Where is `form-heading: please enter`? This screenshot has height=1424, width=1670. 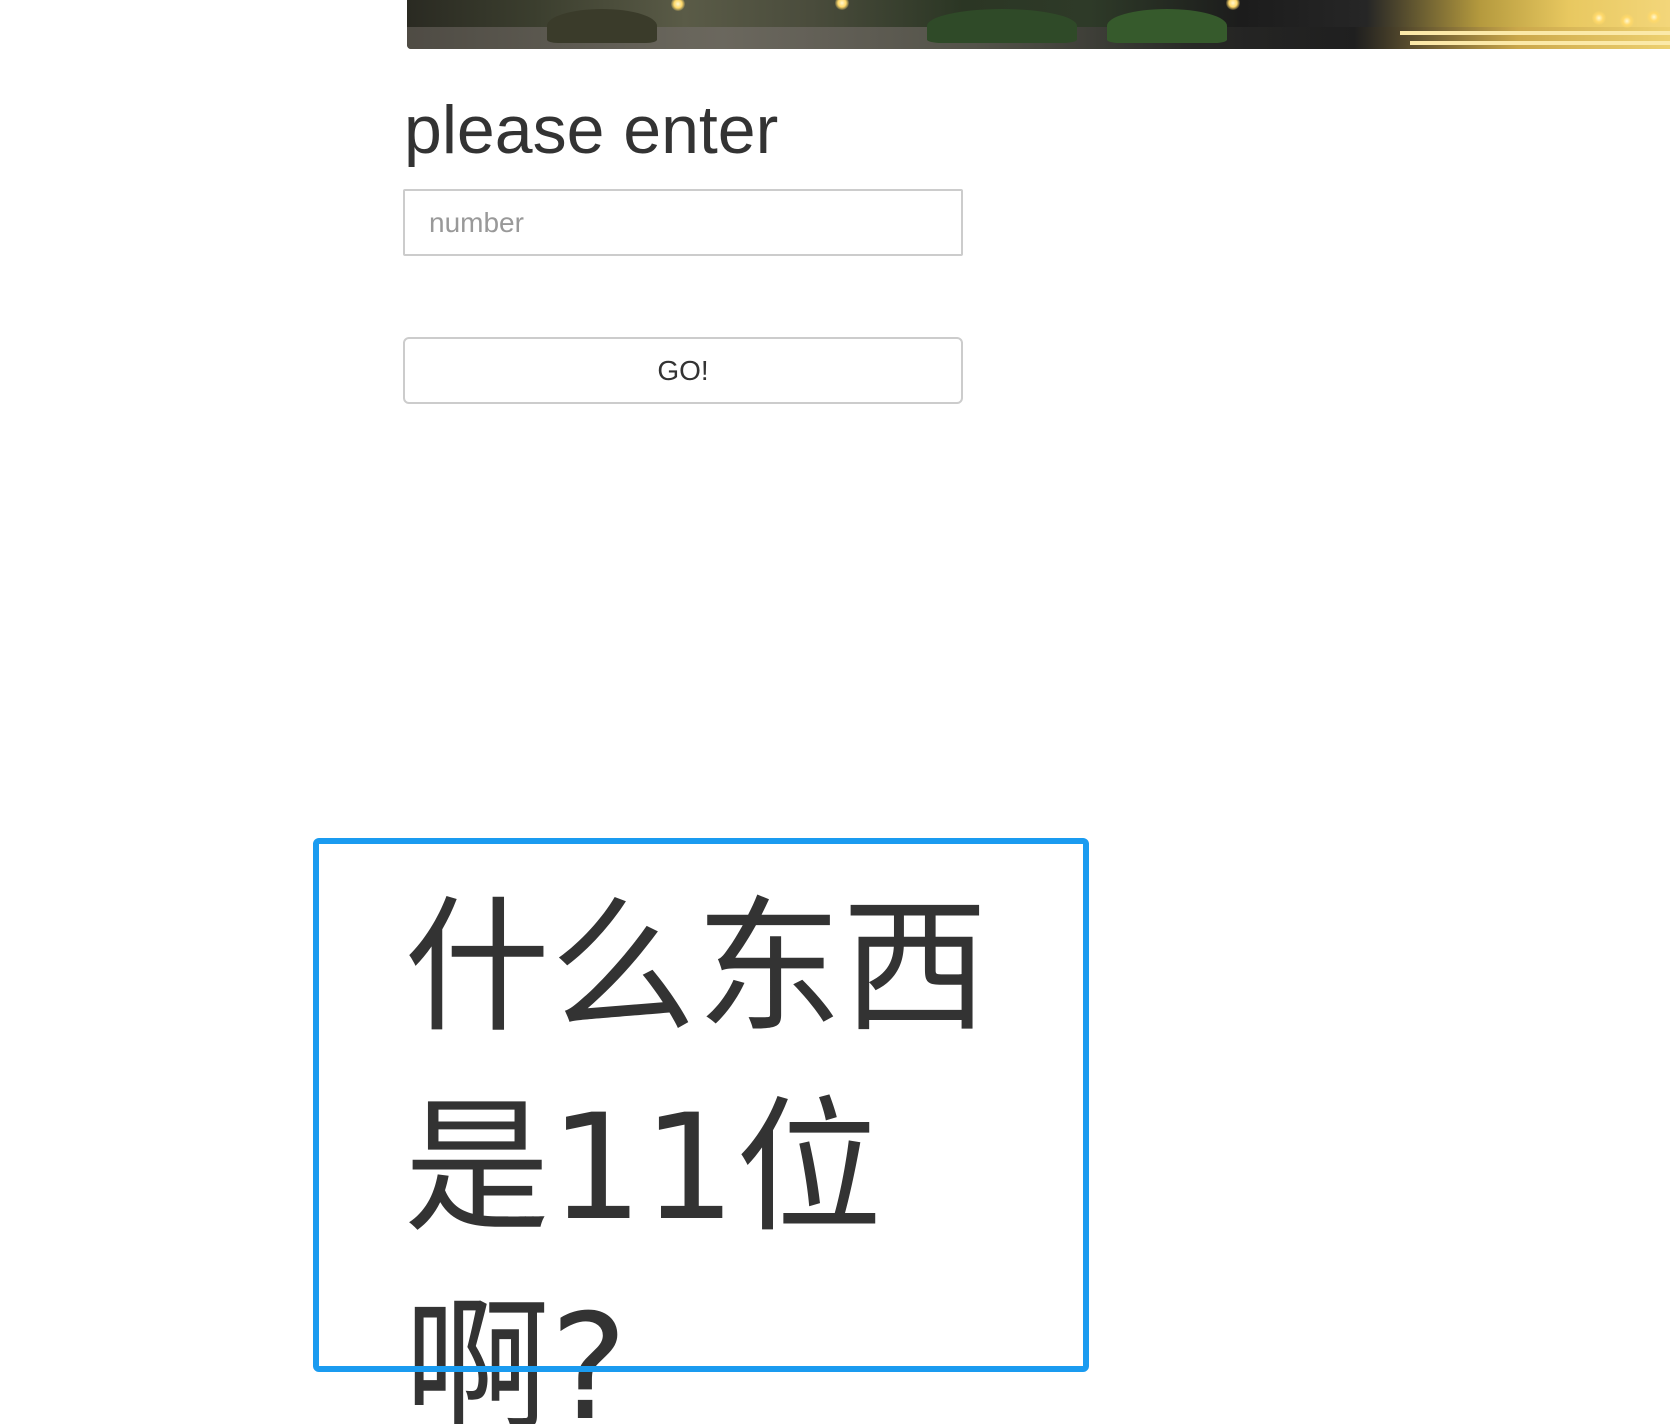 form-heading: please enter is located at coordinates (591, 130).